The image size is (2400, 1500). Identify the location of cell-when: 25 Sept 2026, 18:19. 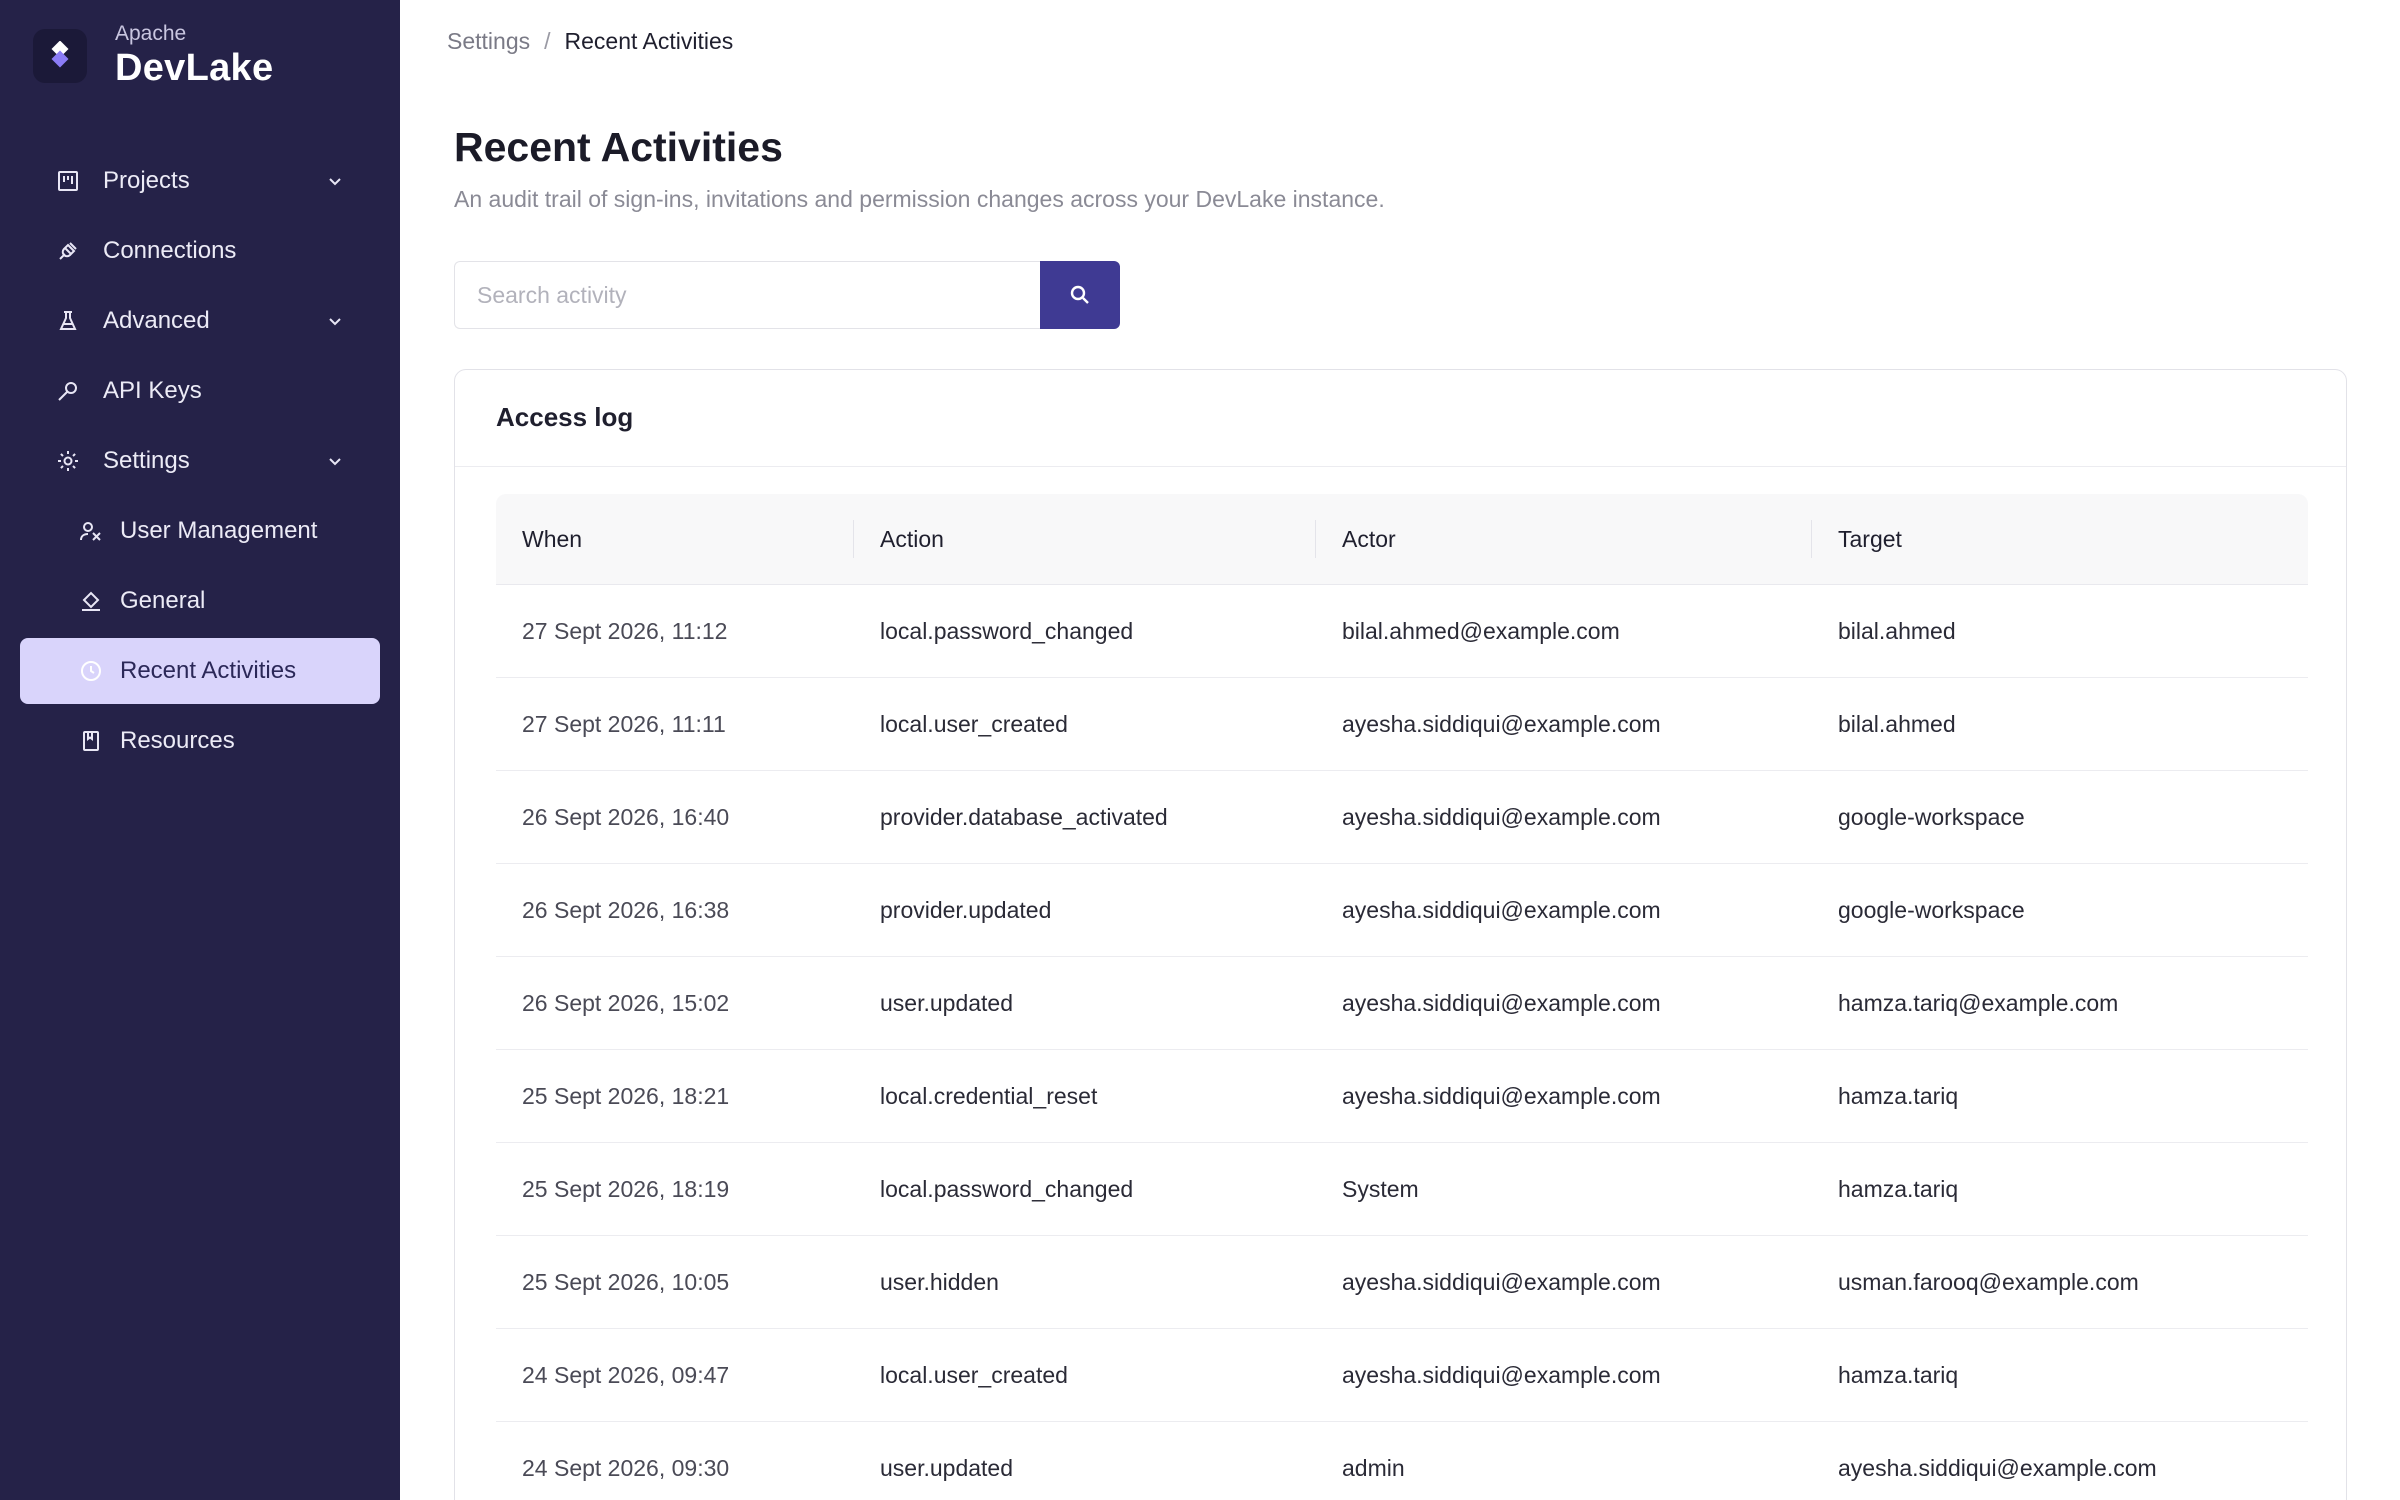
(675, 1189).